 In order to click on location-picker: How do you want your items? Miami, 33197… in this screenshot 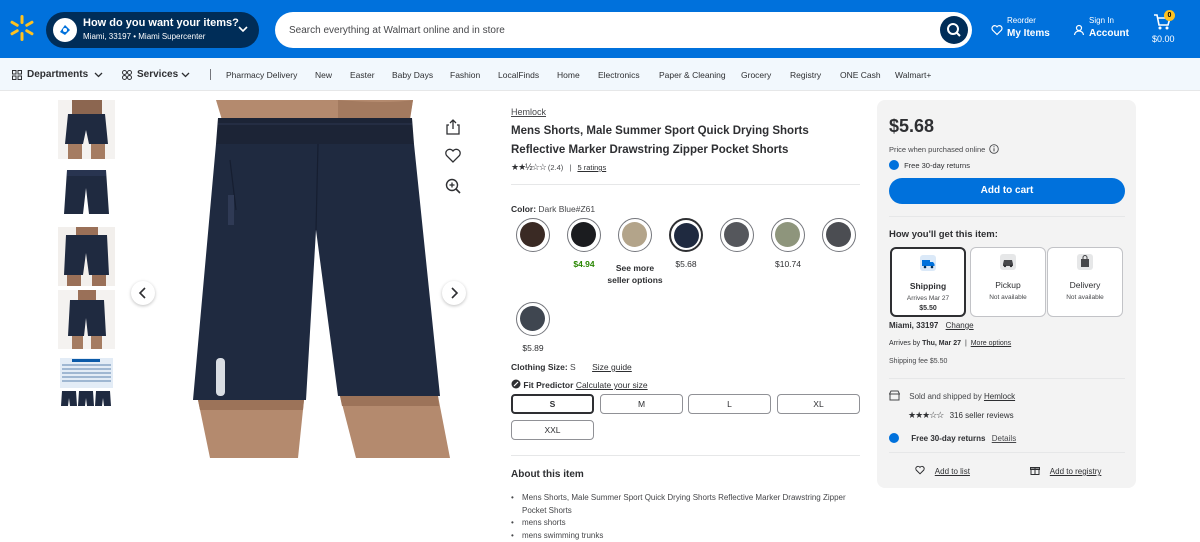, I will do `click(152, 30)`.